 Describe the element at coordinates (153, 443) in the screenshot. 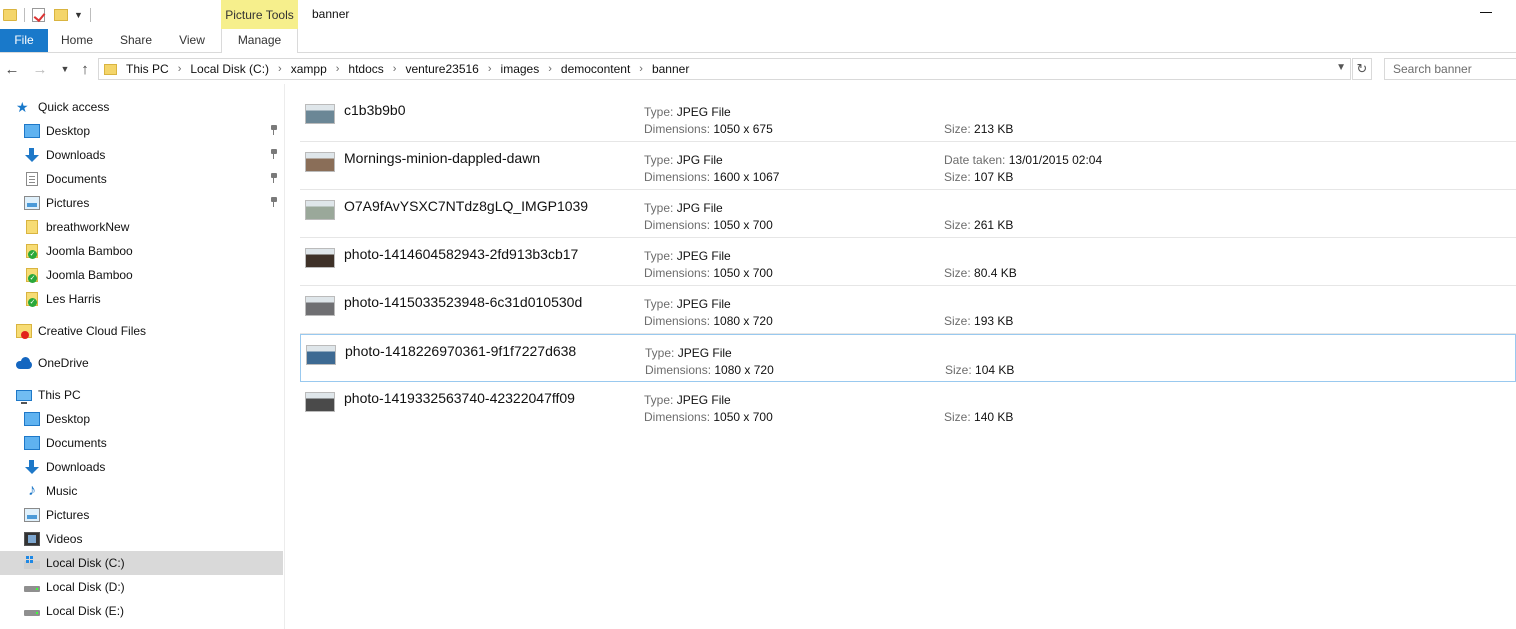

I see `nav-pc-documents: Documents` at that location.